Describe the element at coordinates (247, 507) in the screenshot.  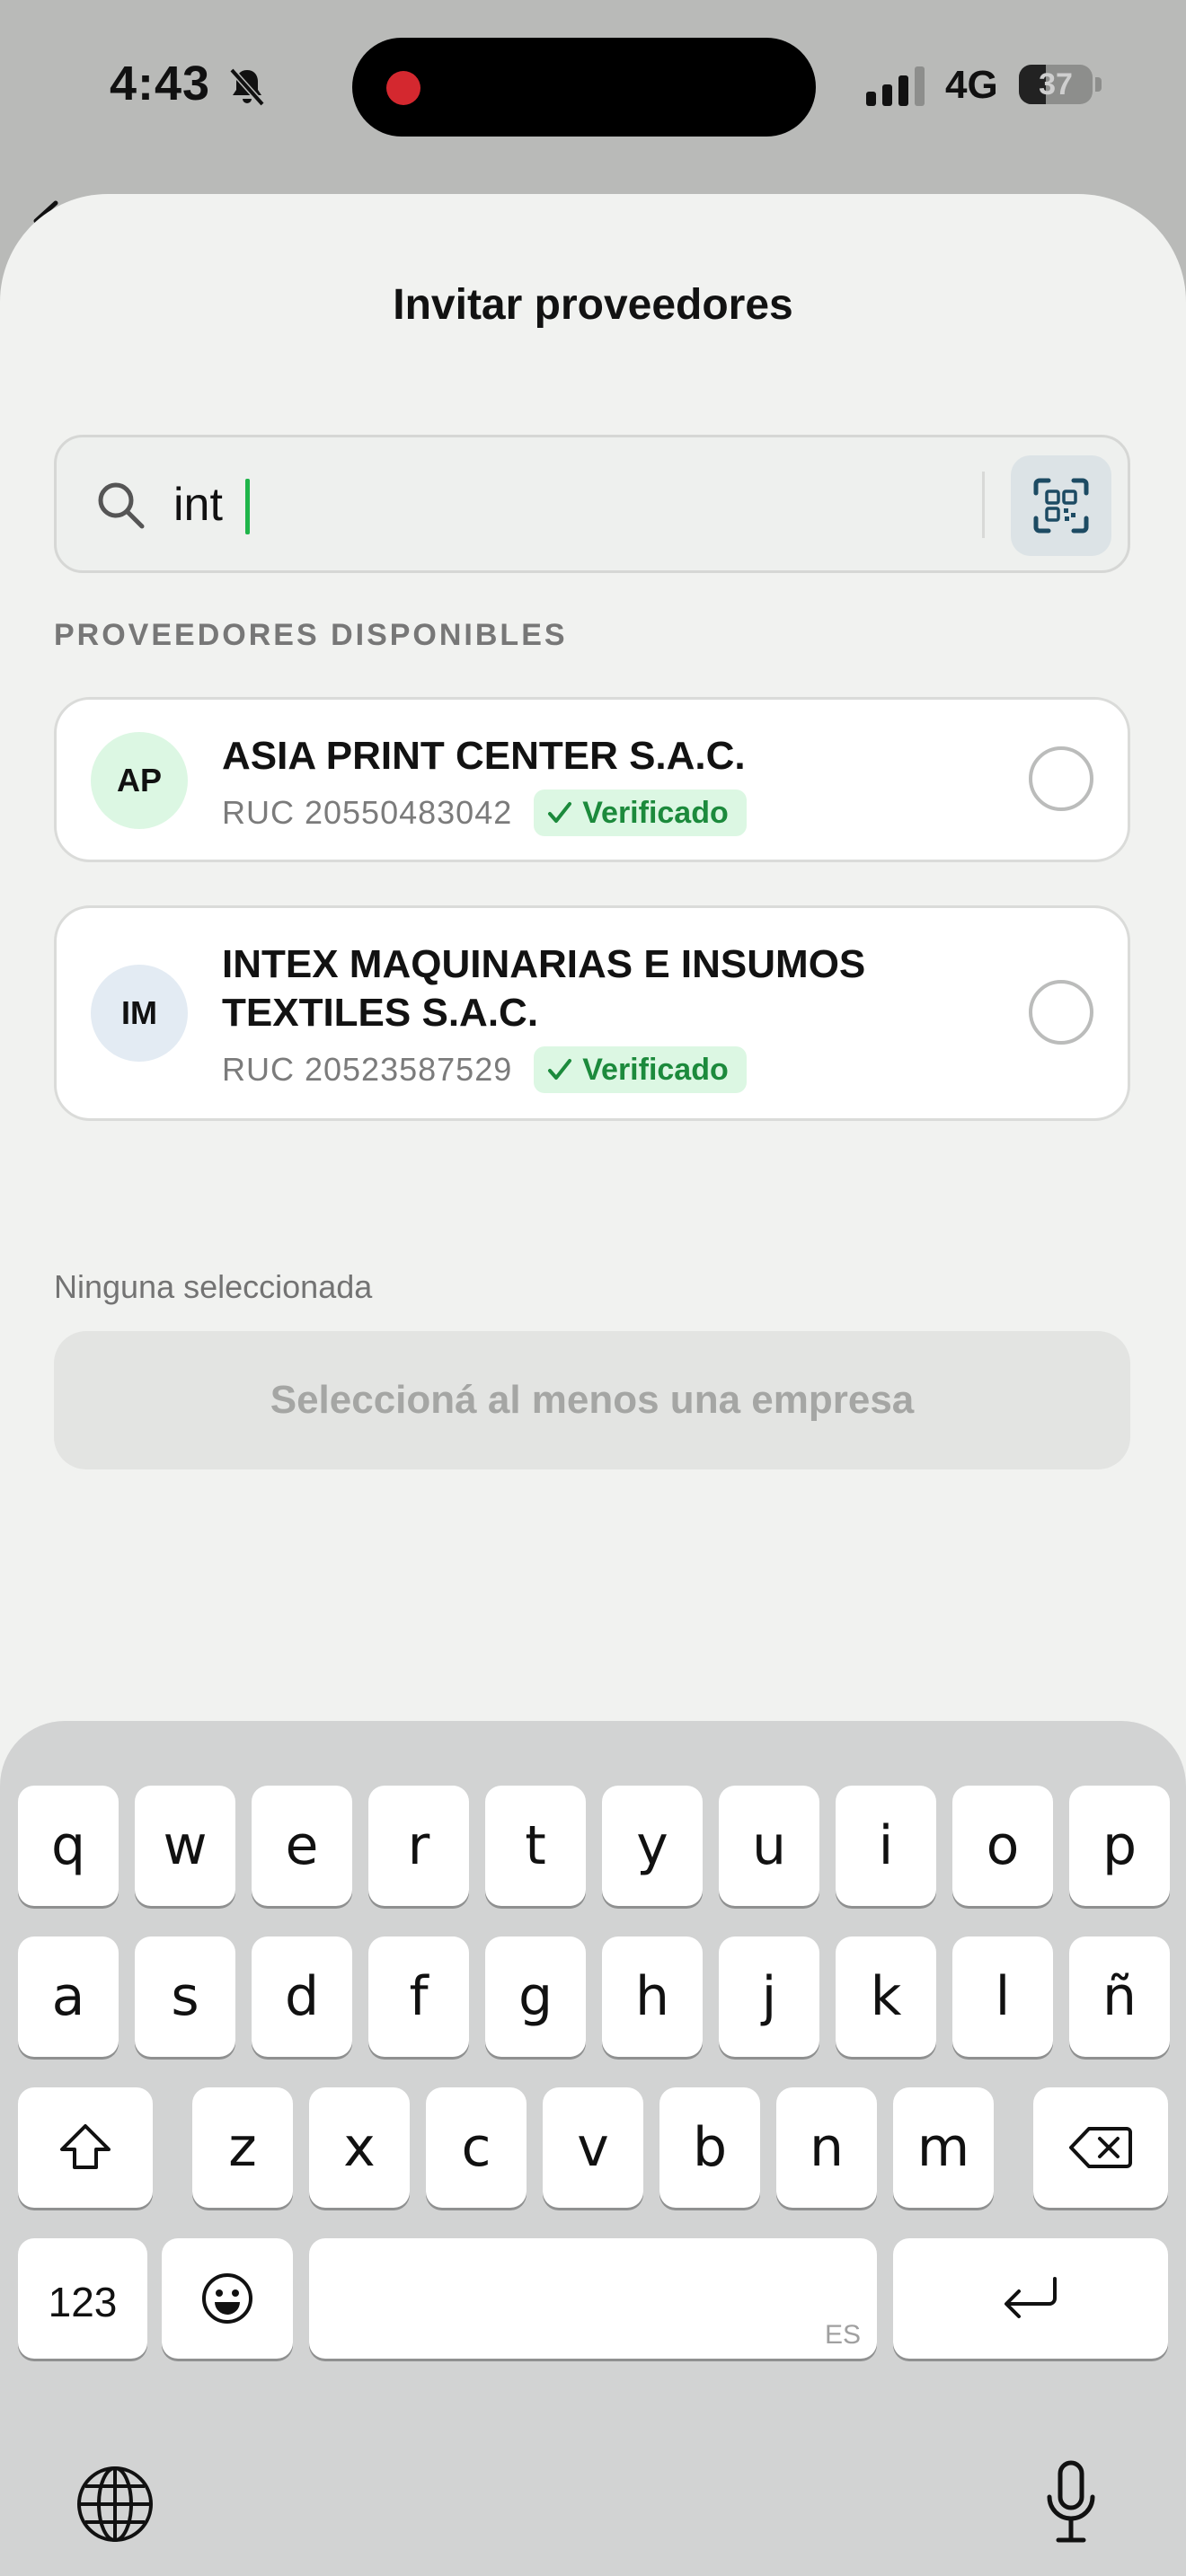
I see `text-cursor` at that location.